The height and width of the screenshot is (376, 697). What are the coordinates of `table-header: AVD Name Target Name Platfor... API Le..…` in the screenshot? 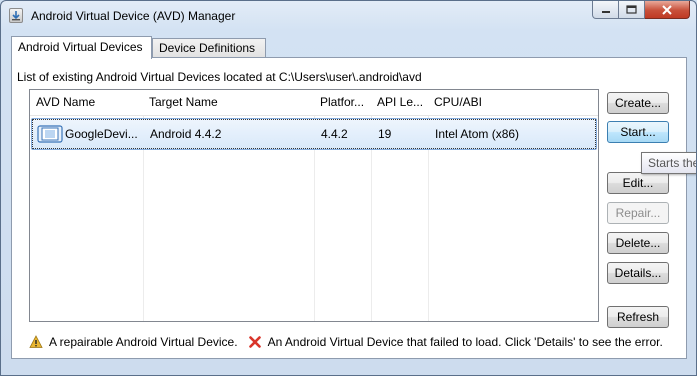 It's located at (314, 103).